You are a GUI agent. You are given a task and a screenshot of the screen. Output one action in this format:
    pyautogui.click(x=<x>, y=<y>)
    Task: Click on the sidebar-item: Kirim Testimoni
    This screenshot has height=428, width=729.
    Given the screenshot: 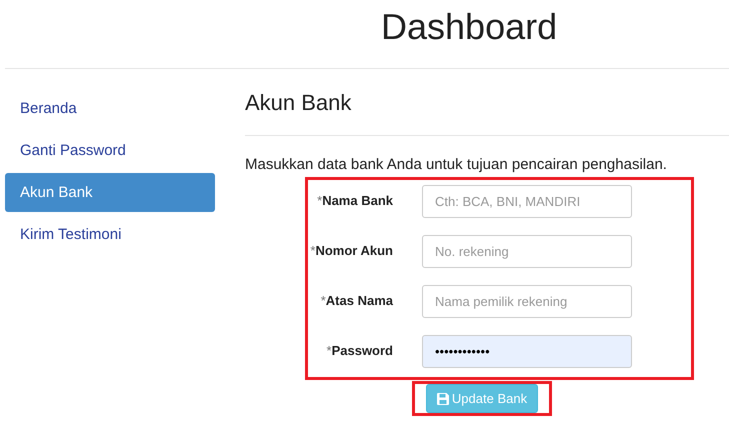 What is the action you would take?
    pyautogui.click(x=110, y=234)
    